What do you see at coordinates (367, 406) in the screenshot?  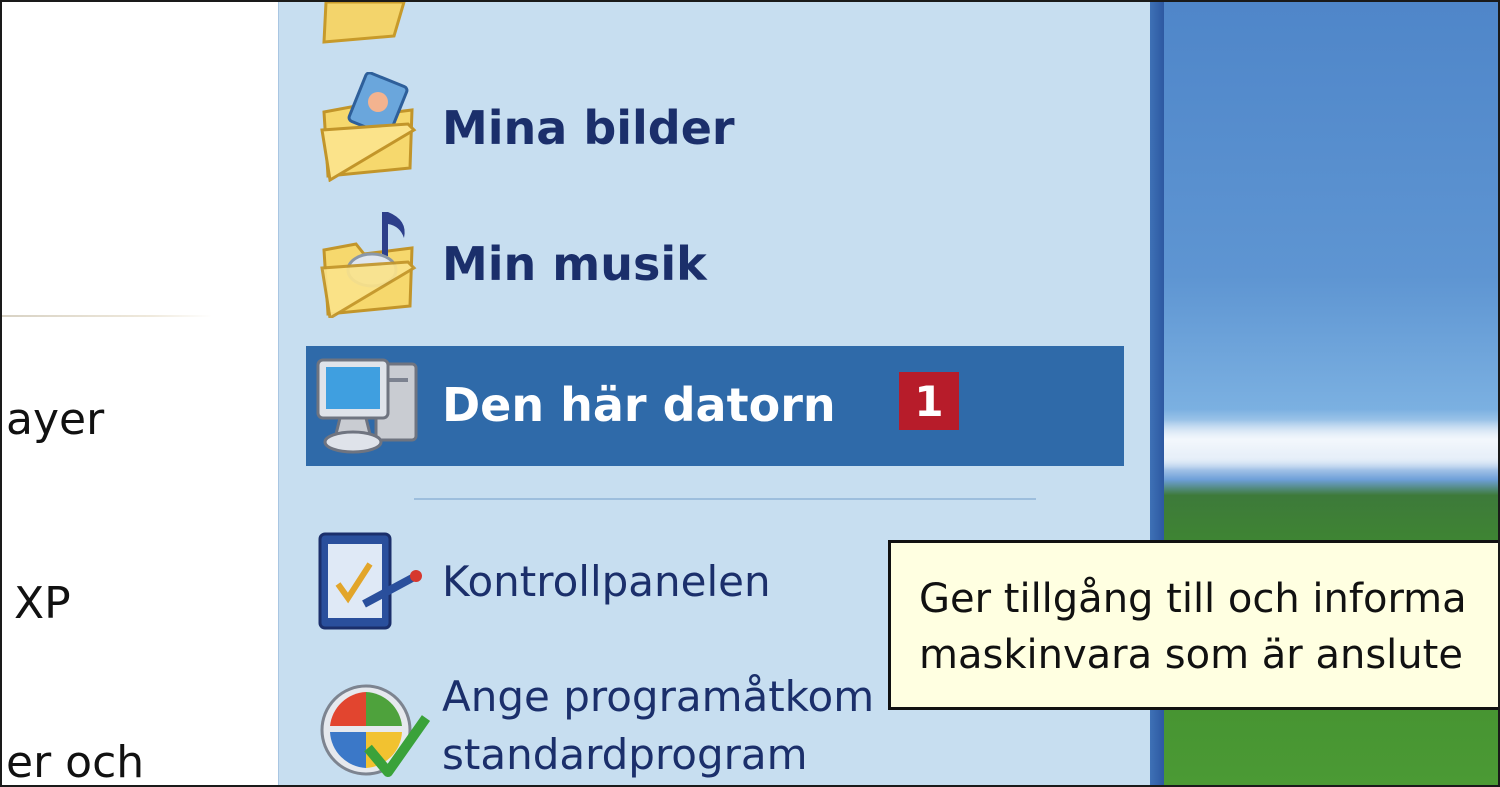 I see `my-computer-icon` at bounding box center [367, 406].